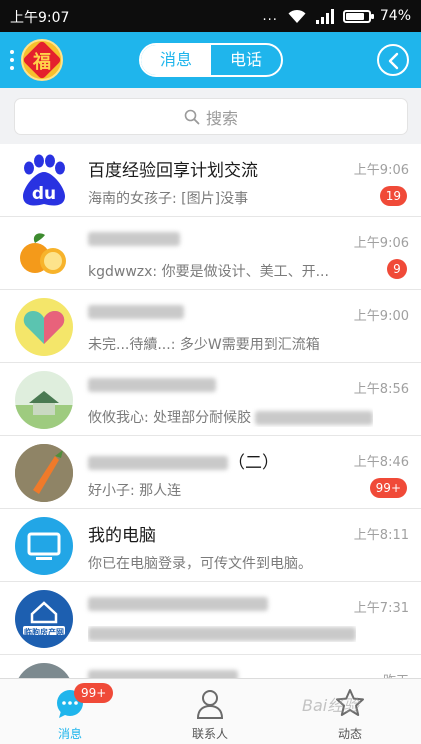 Image resolution: width=421 pixels, height=744 pixels. I want to click on conversation-preview, so click(222, 634).